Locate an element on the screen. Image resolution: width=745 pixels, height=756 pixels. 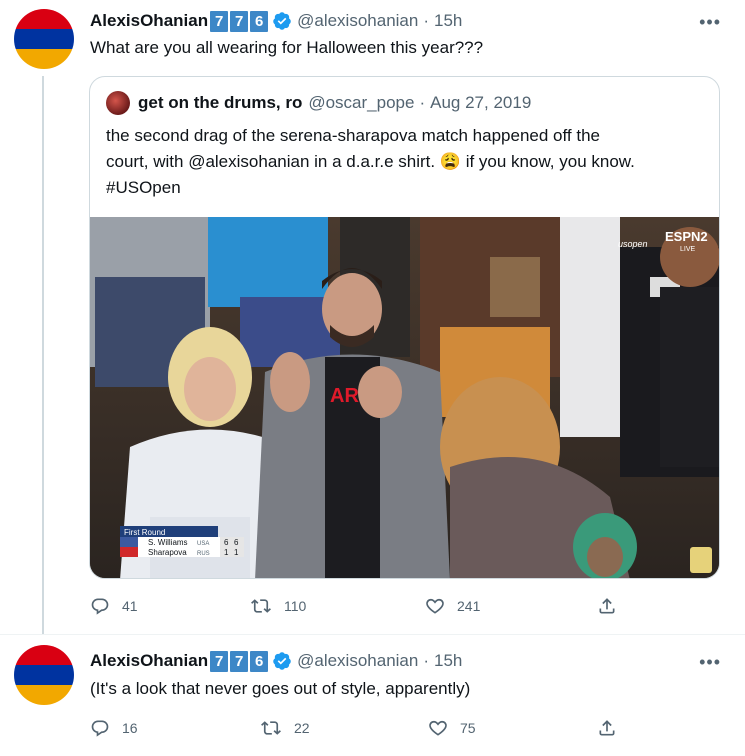
broadcast-sub: LIVE is located at coordinates (688, 249).